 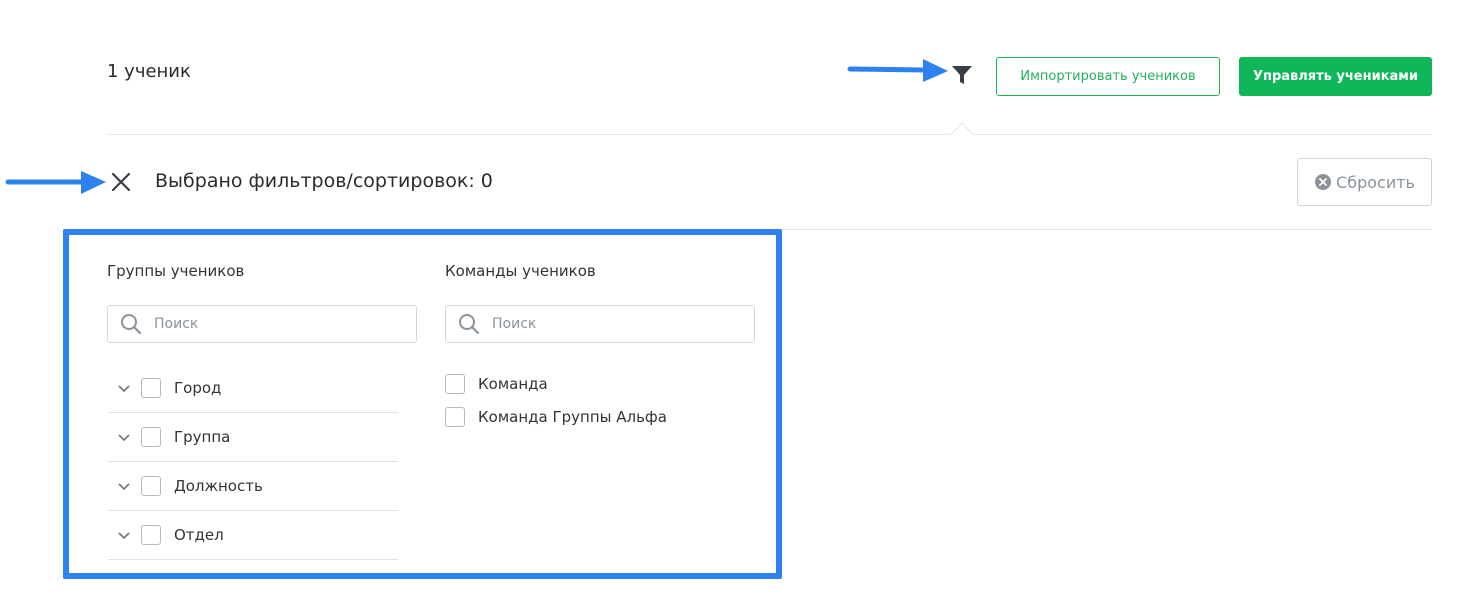 What do you see at coordinates (1323, 182) in the screenshot?
I see `circle-x-icon` at bounding box center [1323, 182].